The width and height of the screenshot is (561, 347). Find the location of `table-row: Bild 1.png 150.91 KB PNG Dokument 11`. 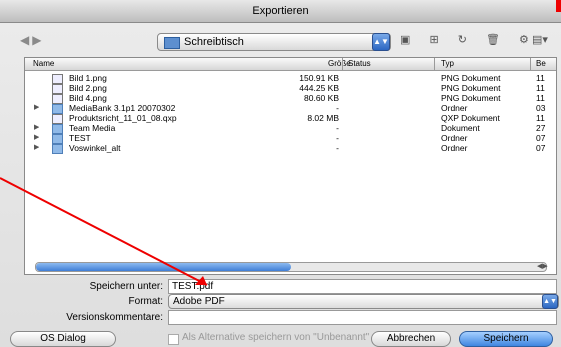

table-row: Bild 1.png 150.91 KB PNG Dokument 11 is located at coordinates (290, 78).